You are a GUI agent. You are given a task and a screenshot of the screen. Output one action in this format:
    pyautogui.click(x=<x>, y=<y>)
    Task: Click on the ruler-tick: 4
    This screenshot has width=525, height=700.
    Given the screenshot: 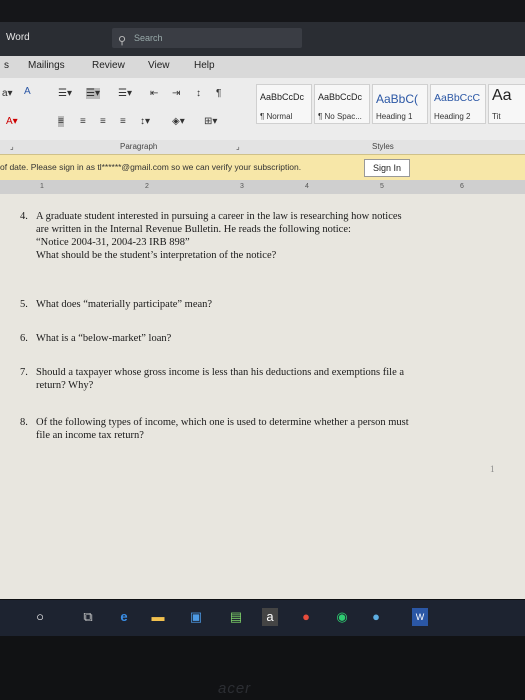 What is the action you would take?
    pyautogui.click(x=307, y=186)
    